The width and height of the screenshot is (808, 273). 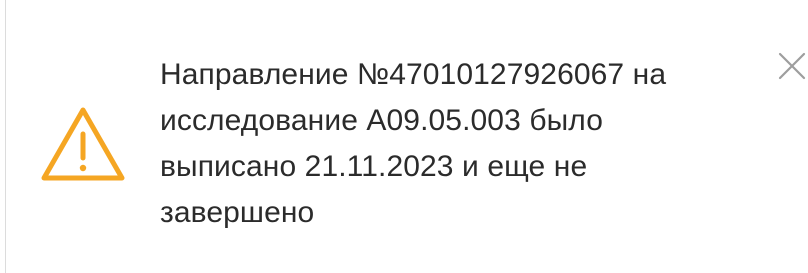 What do you see at coordinates (413, 74) in the screenshot?
I see `message-line: Направление №47010127926067 на` at bounding box center [413, 74].